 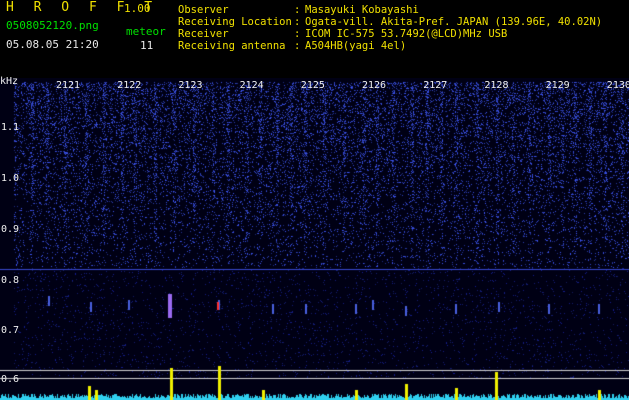 I want to click on meteor-label: meteor, so click(x=146, y=31).